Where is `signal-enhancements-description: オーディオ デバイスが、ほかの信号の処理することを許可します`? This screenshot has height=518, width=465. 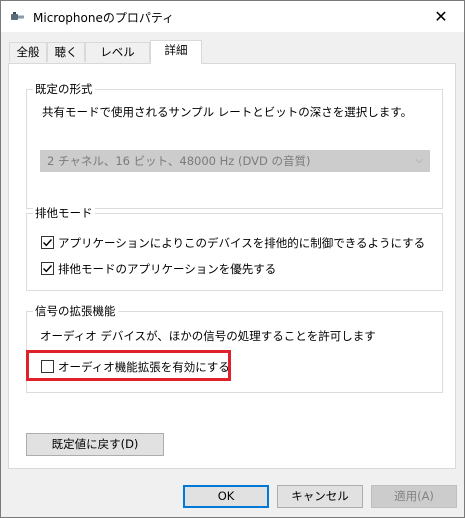 signal-enhancements-description: オーディオ デバイスが、ほかの信号の処理することを許可します is located at coordinates (208, 336).